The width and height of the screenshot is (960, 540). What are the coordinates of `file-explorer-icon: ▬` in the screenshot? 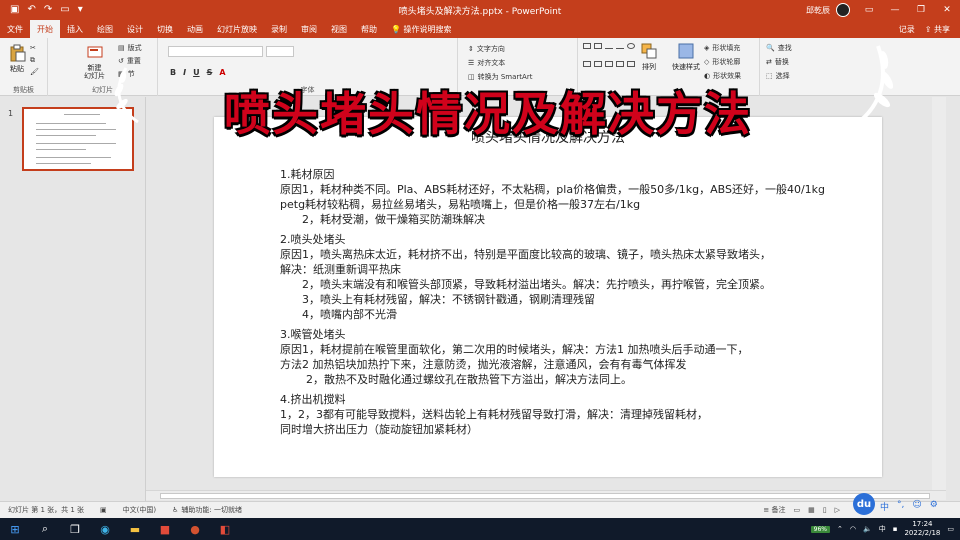 It's located at (135, 529).